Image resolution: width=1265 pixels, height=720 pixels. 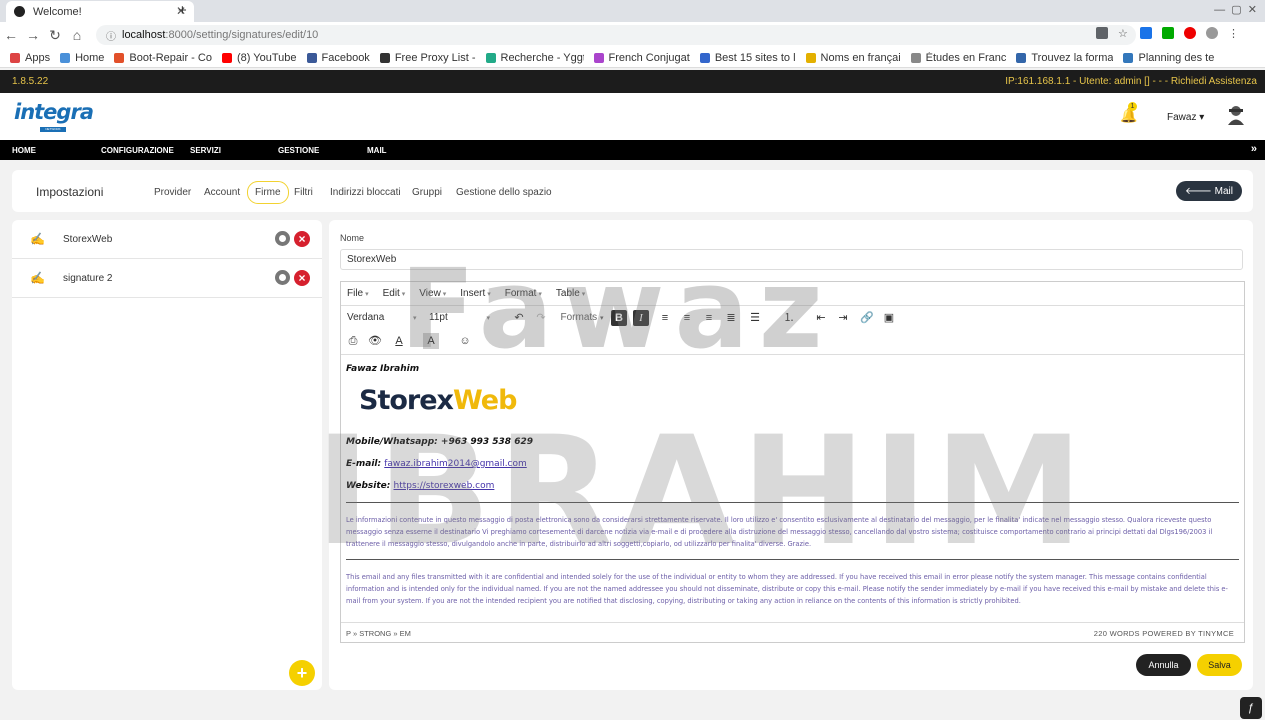 I want to click on align-right-icon: ≡, so click(x=709, y=318).